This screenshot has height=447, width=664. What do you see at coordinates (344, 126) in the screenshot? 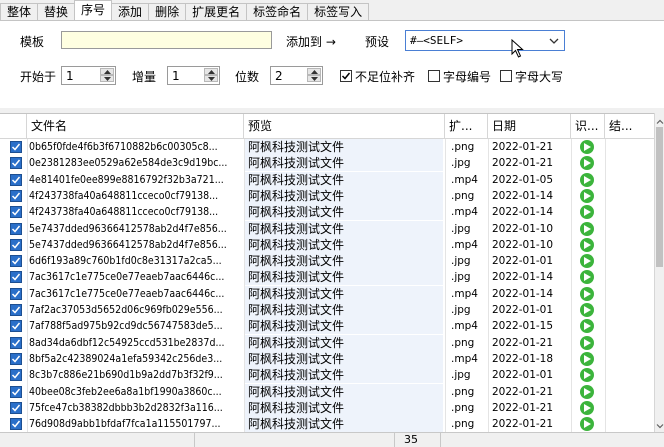
I see `column-header-preview: 预览` at bounding box center [344, 126].